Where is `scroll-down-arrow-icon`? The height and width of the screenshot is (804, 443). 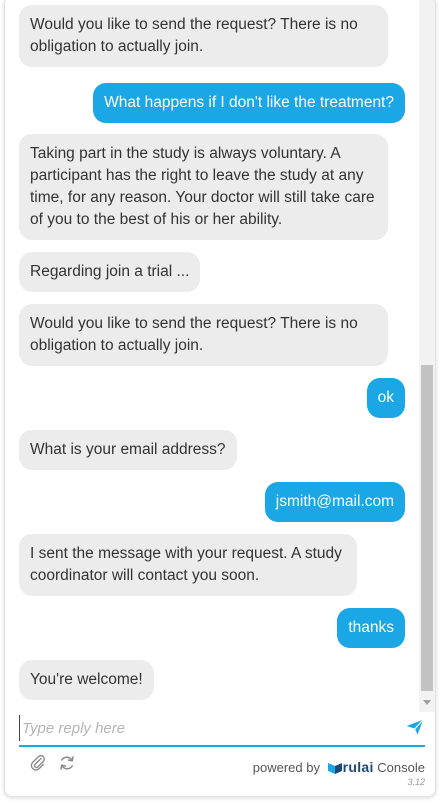
scroll-down-arrow-icon is located at coordinates (427, 702).